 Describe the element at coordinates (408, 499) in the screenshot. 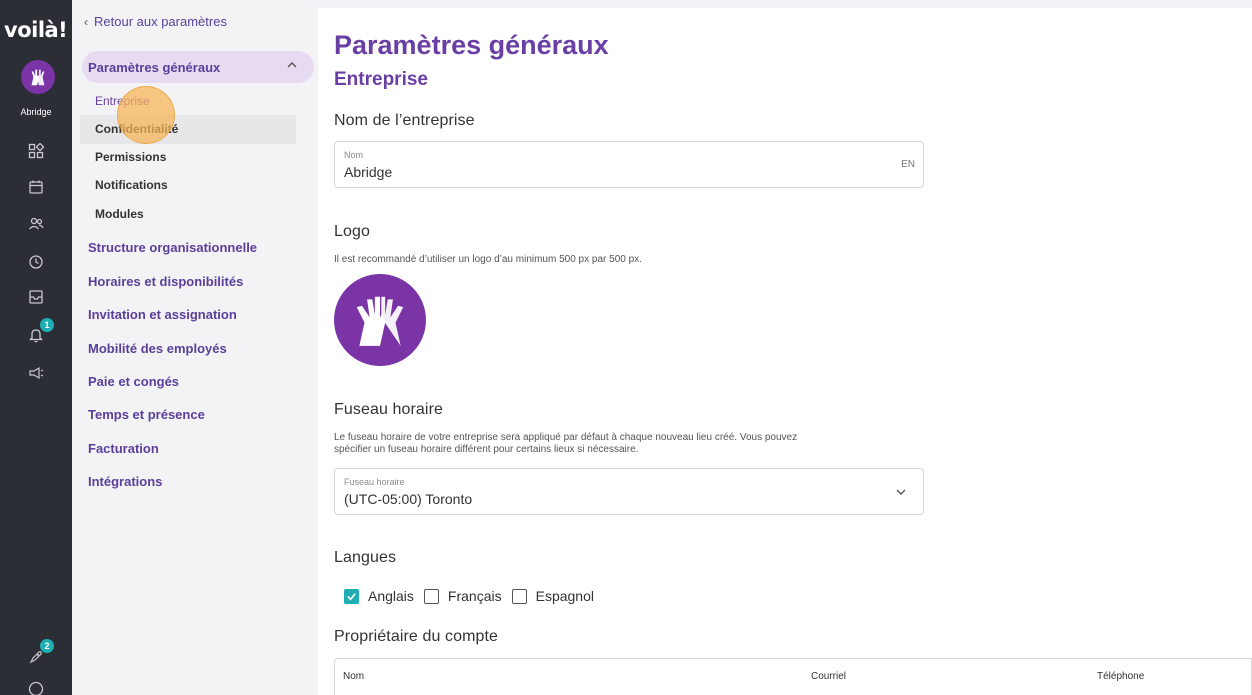

I see `timezone-value: (UTC-05:00) Toronto` at that location.